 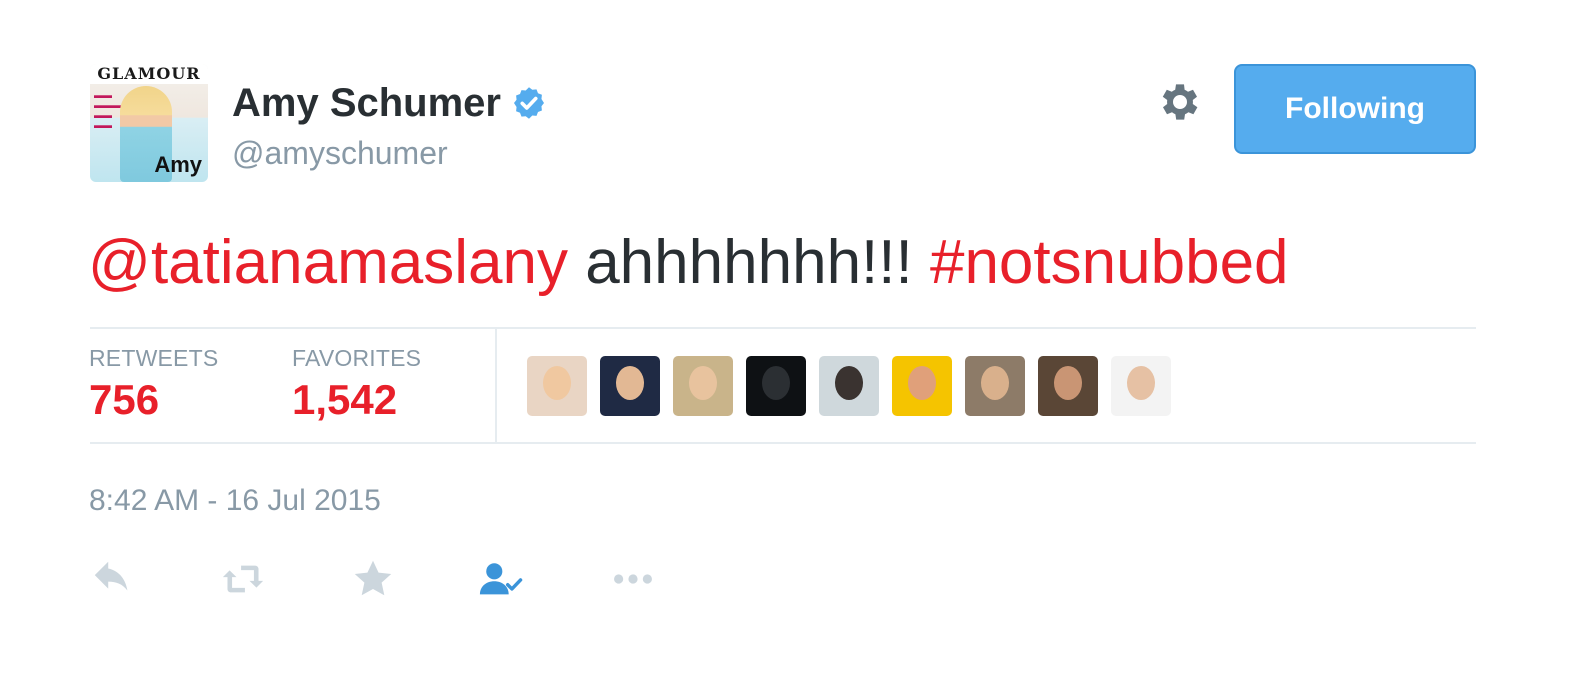 I want to click on tweet-text: @tatianamaslany ahhhhhhh!!! #notsnubbed, so click(x=688, y=263).